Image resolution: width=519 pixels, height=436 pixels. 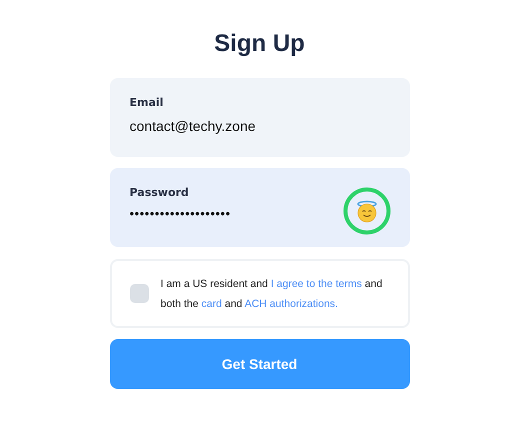 I want to click on get-started-button: Get Started, so click(x=260, y=364).